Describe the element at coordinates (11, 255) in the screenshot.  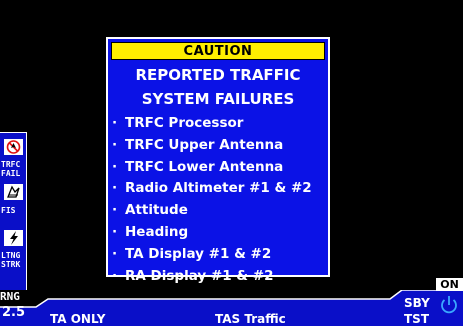
I see `ltng-label-line1: LTNG` at that location.